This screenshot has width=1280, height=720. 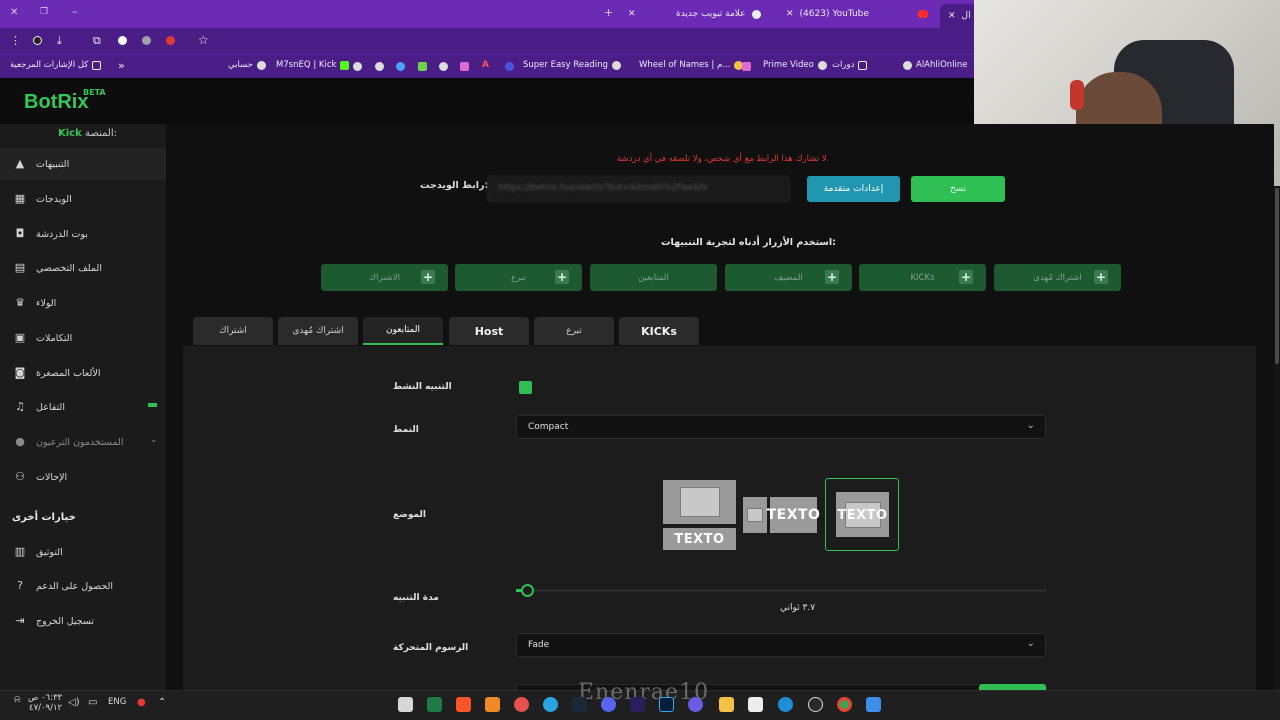 What do you see at coordinates (15, 40) in the screenshot?
I see `menu-kebab-icon: ⋮` at bounding box center [15, 40].